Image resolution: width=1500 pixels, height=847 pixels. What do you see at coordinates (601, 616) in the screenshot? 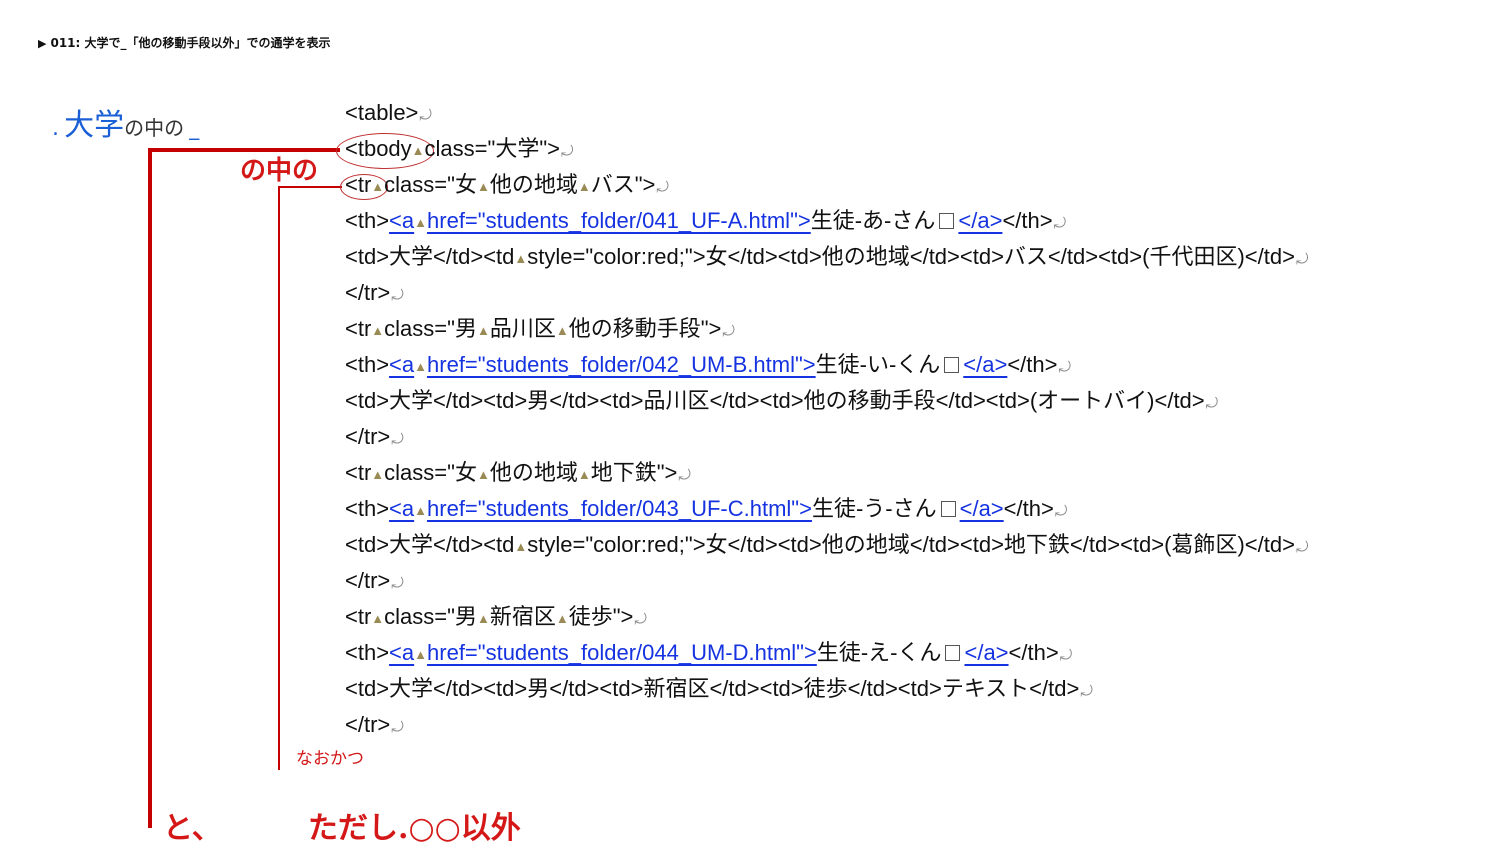
I see `code-text: 徒歩">` at bounding box center [601, 616].